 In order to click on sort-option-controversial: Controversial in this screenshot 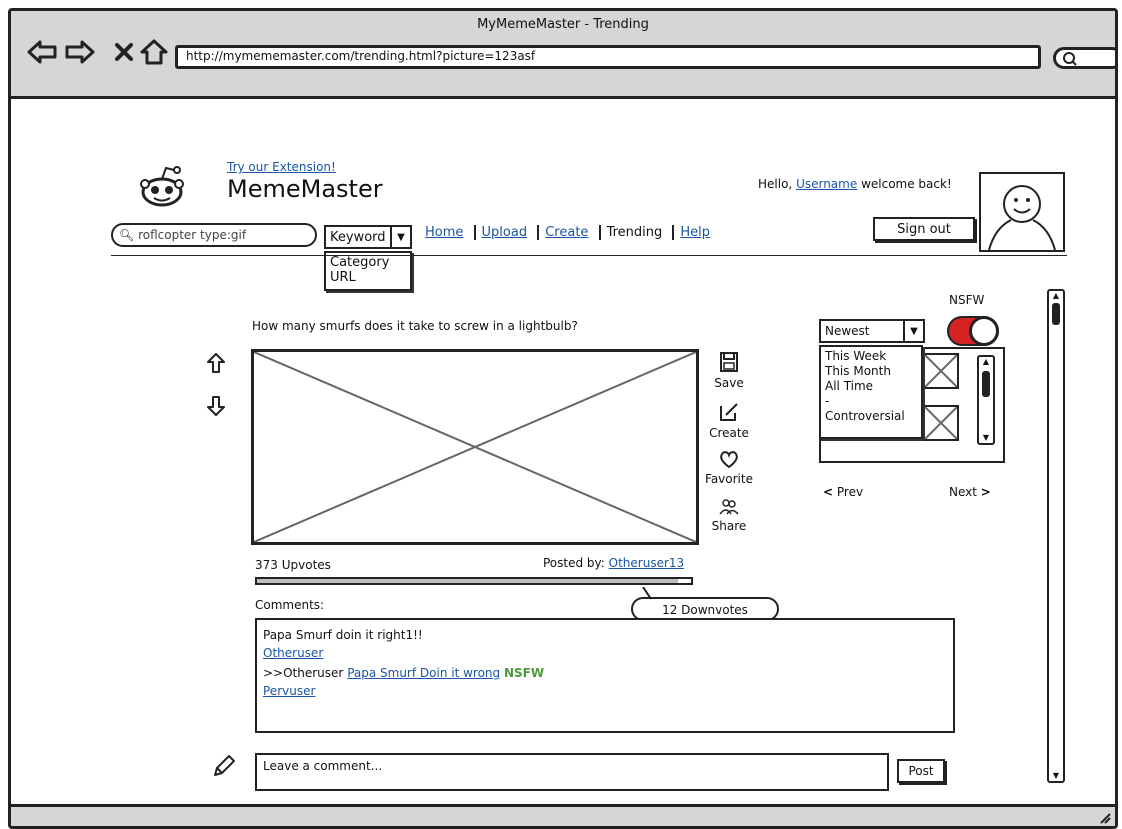, I will do `click(871, 416)`.